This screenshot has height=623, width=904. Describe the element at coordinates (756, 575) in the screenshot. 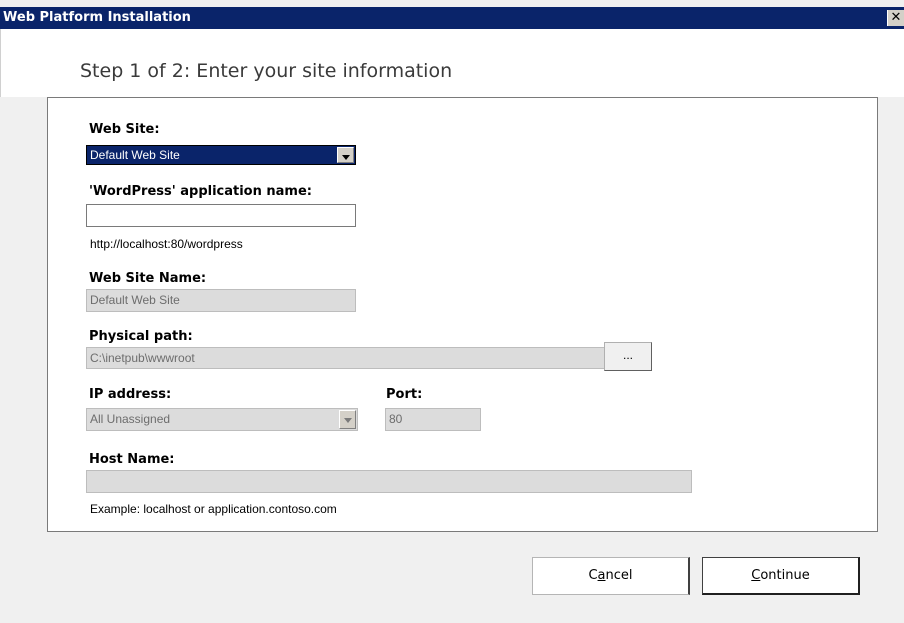

I see `continue-label-accel: C` at that location.